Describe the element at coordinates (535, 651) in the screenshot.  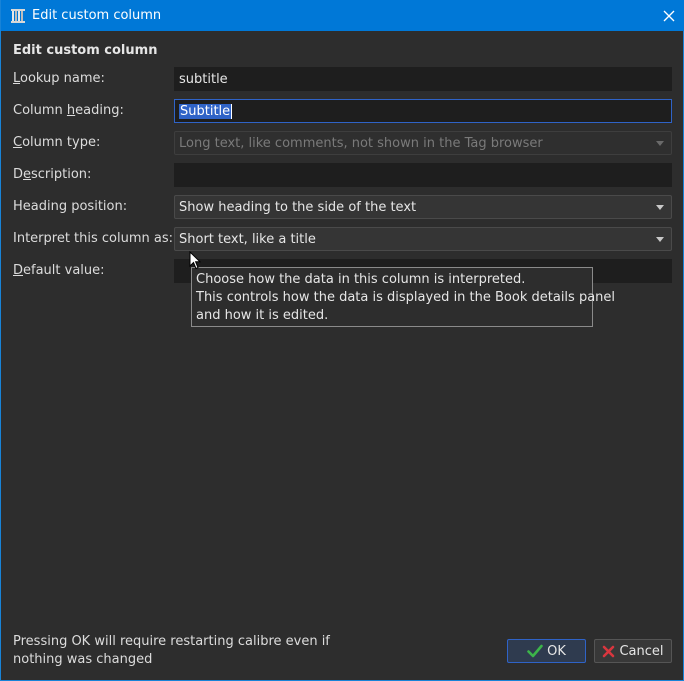
I see `checkmark-icon` at that location.